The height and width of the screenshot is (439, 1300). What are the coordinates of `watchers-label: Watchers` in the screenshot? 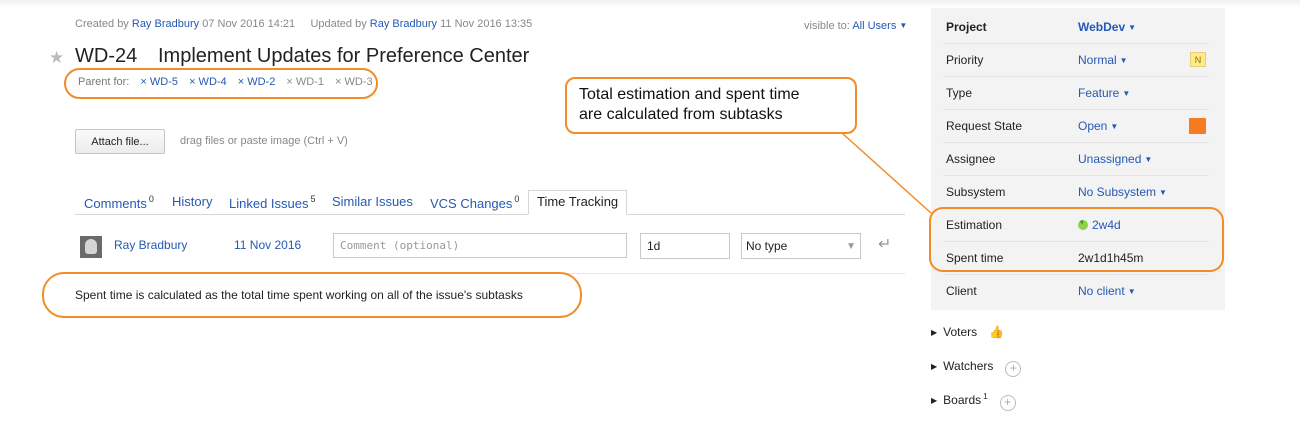 It's located at (968, 366).